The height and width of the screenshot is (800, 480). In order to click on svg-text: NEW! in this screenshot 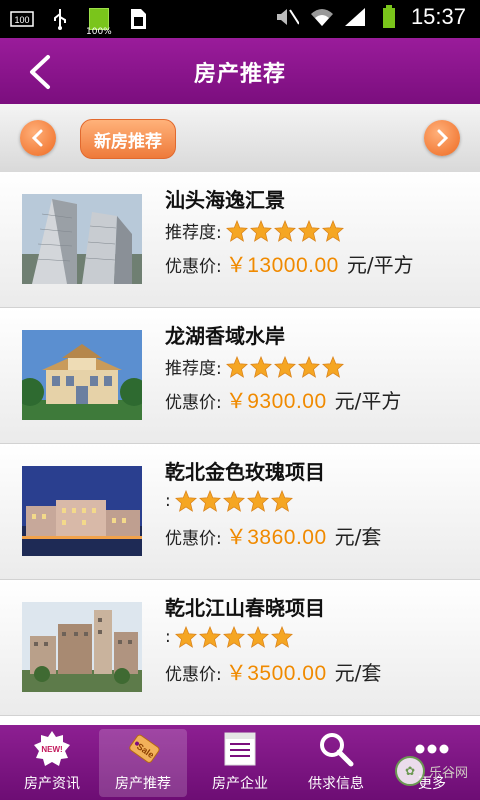, I will do `click(51, 749)`.